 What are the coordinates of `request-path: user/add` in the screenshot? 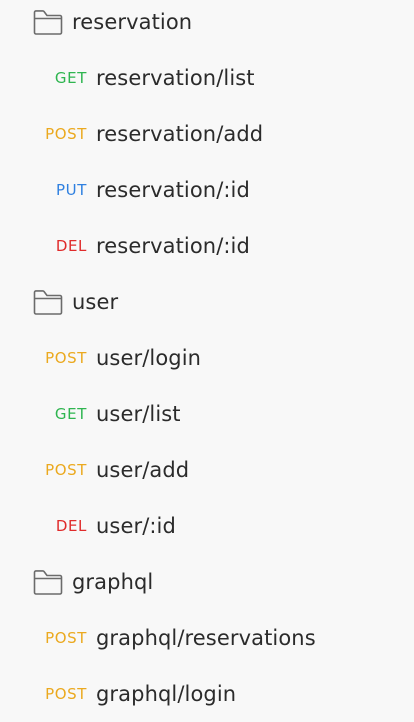 It's located at (143, 470).